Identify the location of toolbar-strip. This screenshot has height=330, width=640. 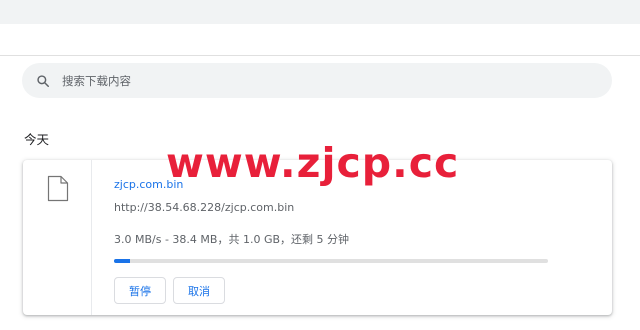
(320, 12).